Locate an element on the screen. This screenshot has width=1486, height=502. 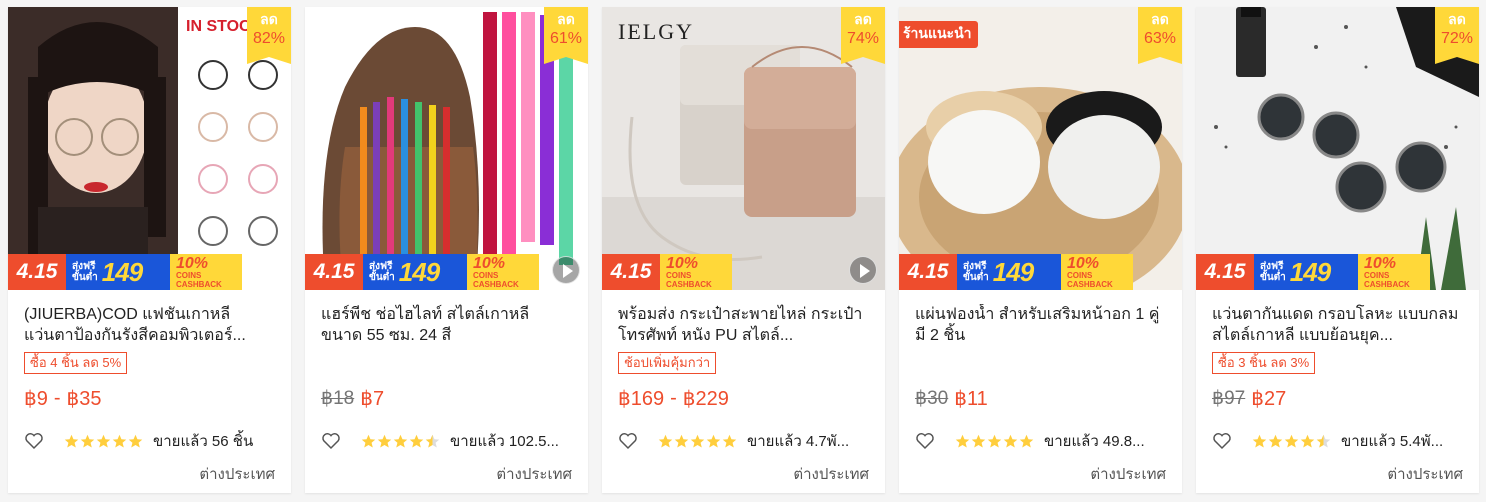
price-current: ฿7 is located at coordinates (372, 398).